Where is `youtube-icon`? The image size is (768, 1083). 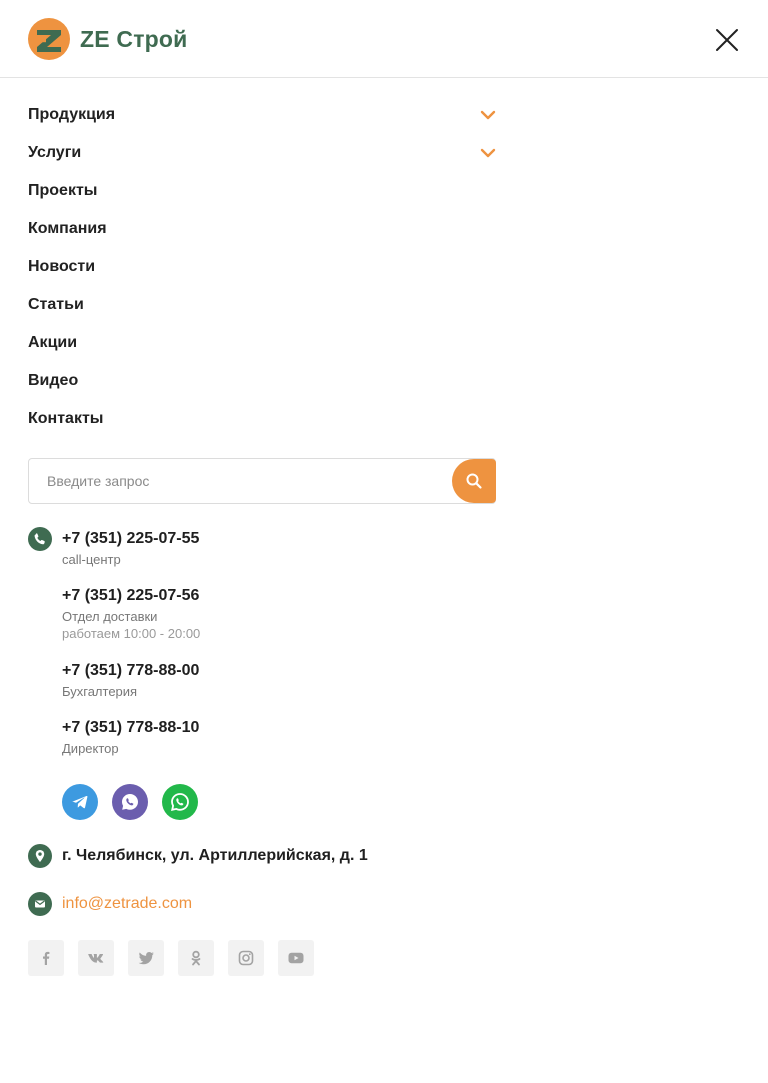 youtube-icon is located at coordinates (296, 958).